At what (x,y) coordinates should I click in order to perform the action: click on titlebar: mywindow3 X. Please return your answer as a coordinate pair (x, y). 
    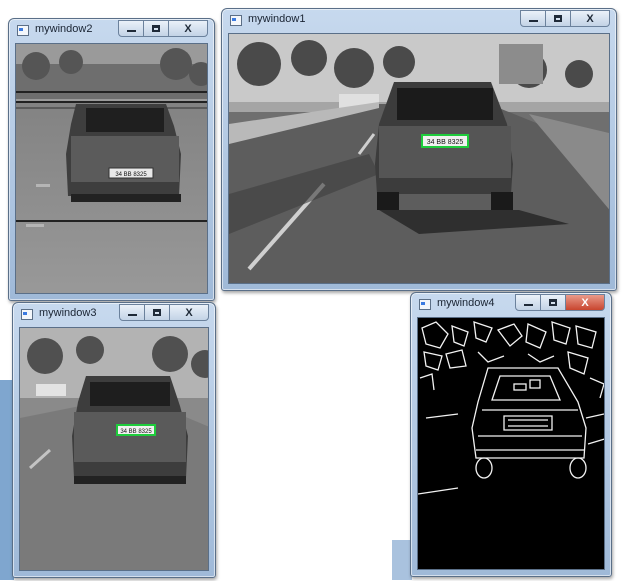
    Looking at the image, I should click on (114, 315).